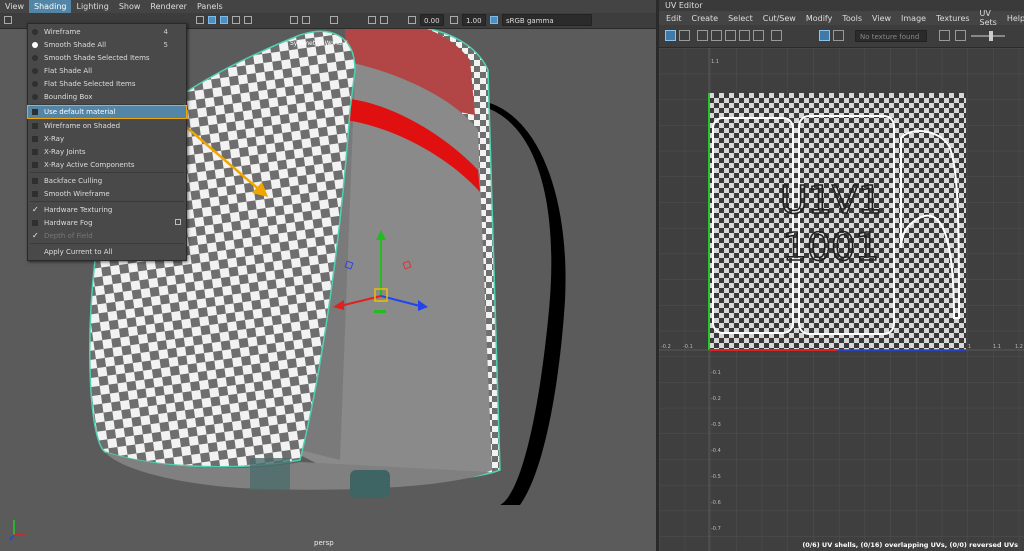 Image resolution: width=1024 pixels, height=551 pixels. What do you see at coordinates (107, 181) in the screenshot?
I see `menu-item-backface-culling: Backface Culling` at bounding box center [107, 181].